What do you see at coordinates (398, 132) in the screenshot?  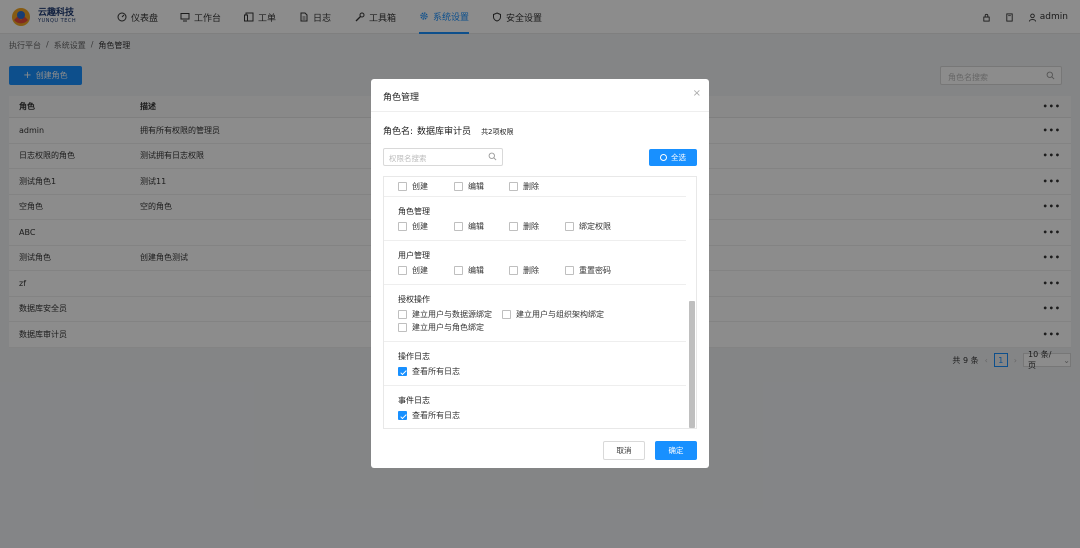 I see `role-name-label: 角色名:` at bounding box center [398, 132].